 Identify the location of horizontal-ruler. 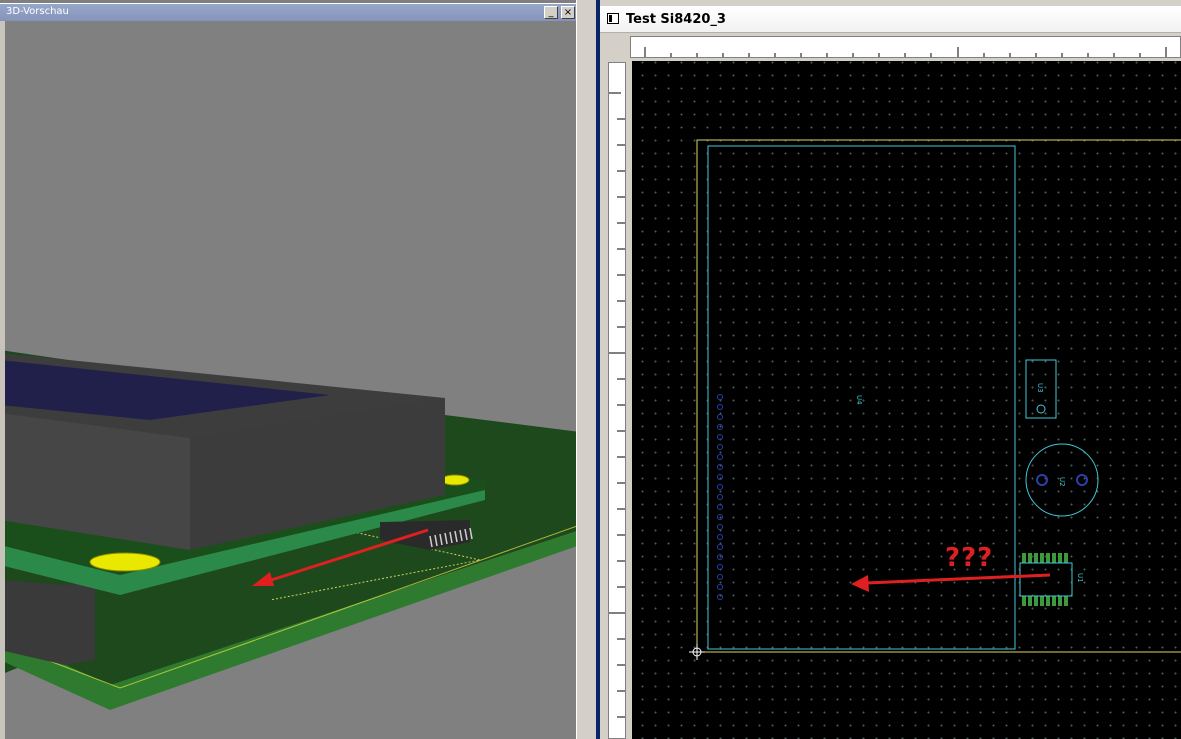
(905, 47).